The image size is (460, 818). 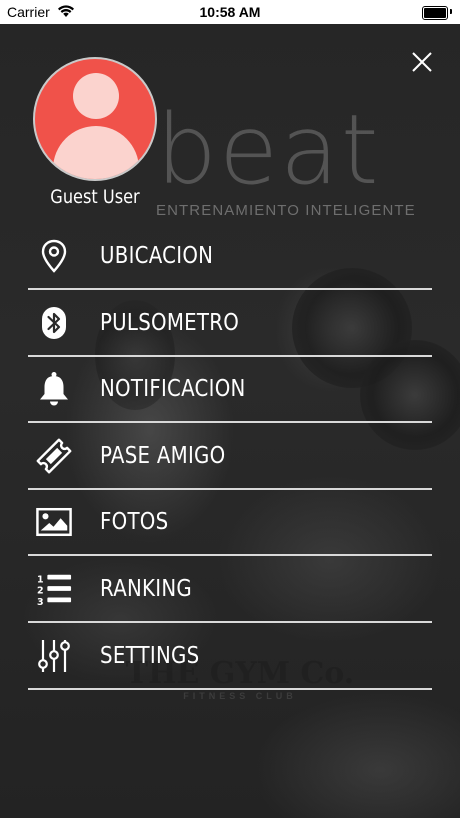 I want to click on menu-item-label: PASE AMIGO, so click(x=163, y=455).